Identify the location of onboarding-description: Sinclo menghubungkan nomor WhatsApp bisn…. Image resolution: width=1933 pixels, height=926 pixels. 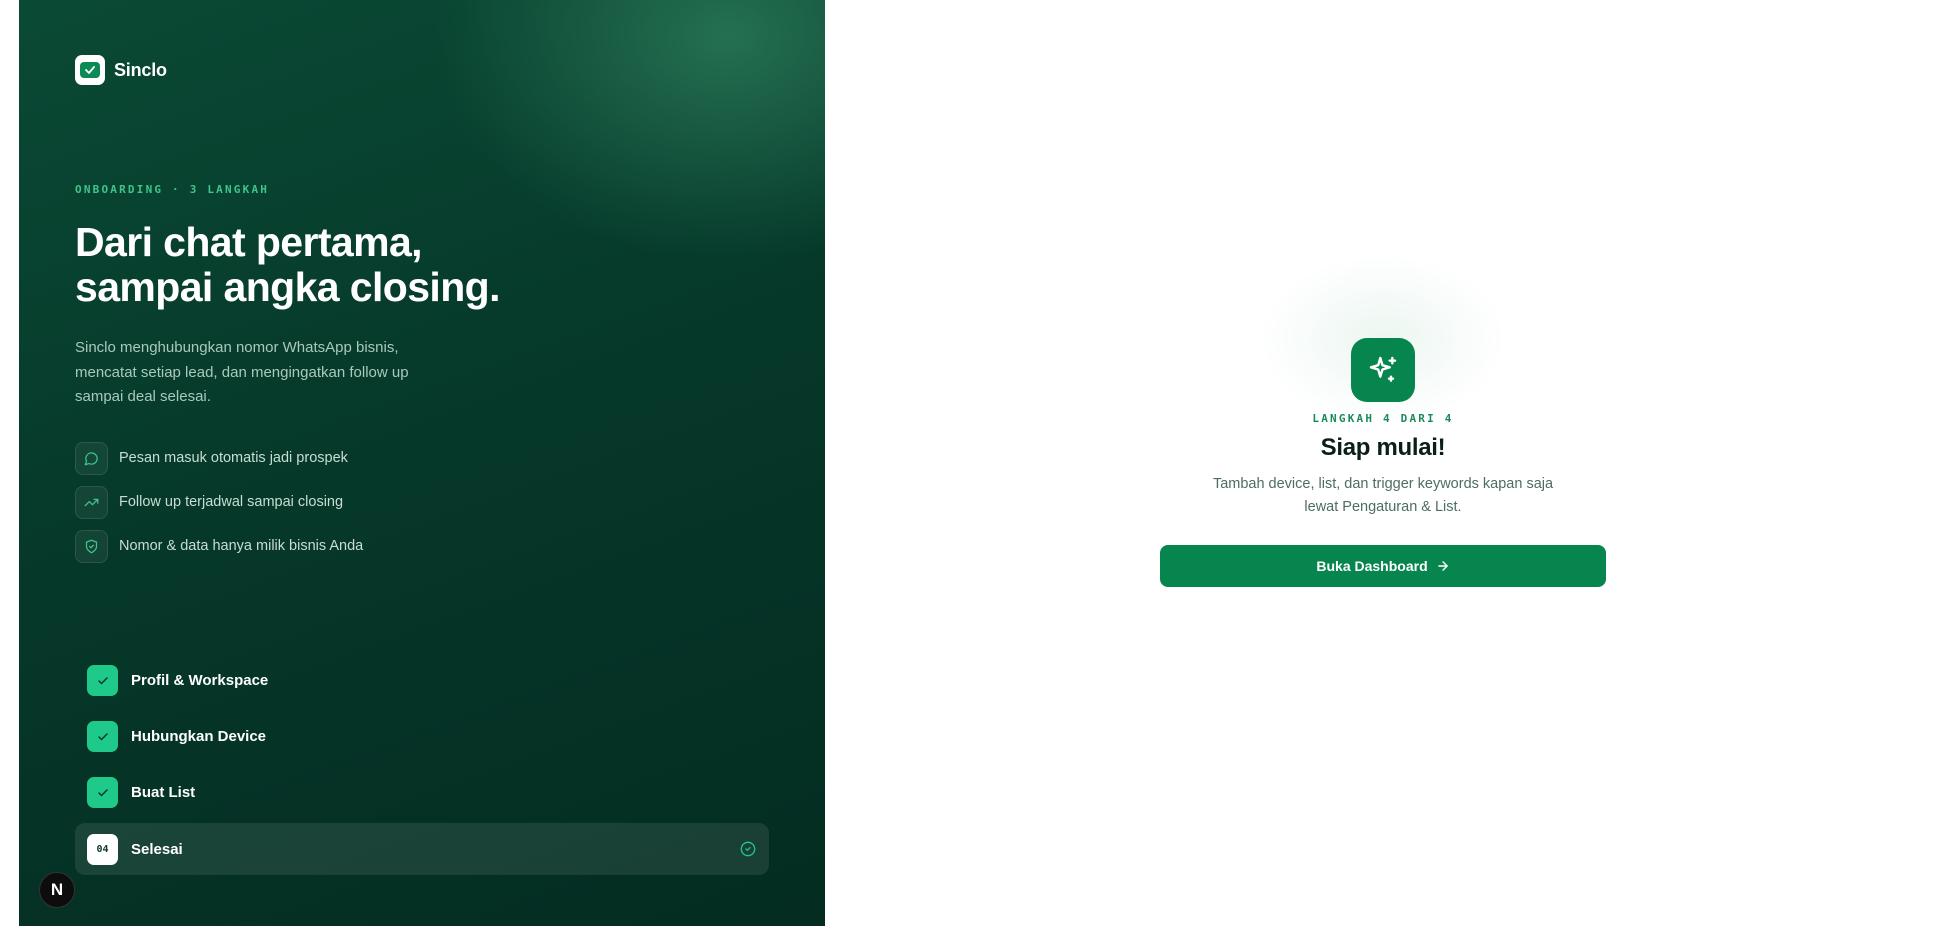
(242, 372).